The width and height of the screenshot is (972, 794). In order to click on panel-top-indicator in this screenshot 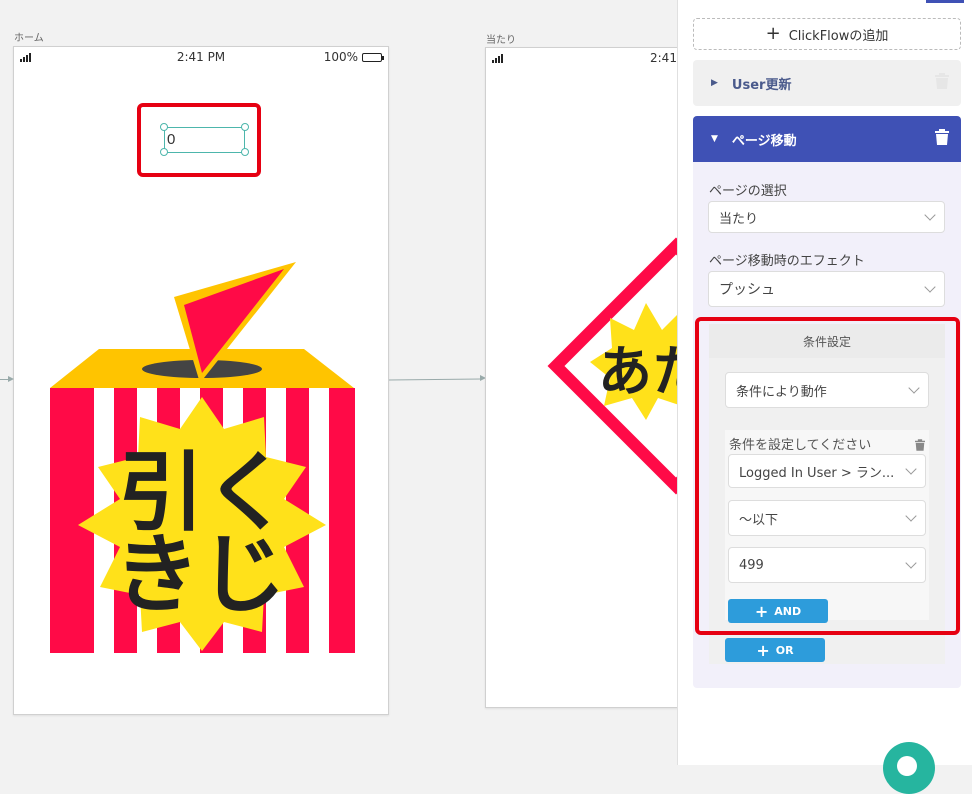, I will do `click(945, 1)`.